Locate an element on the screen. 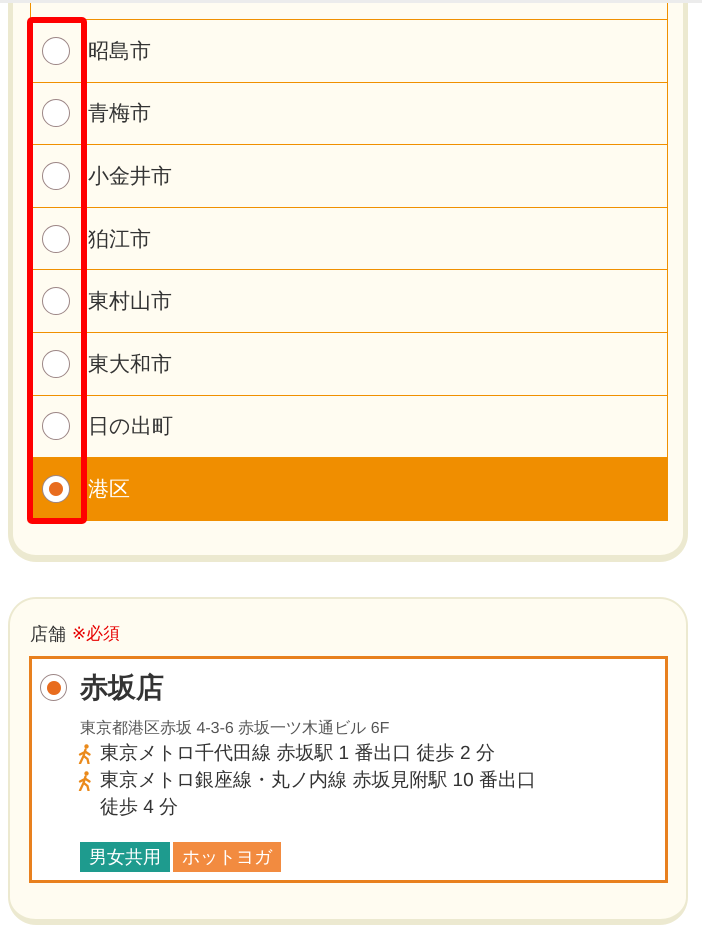 This screenshot has width=702, height=950. field-label: 店舗 is located at coordinates (48, 634).